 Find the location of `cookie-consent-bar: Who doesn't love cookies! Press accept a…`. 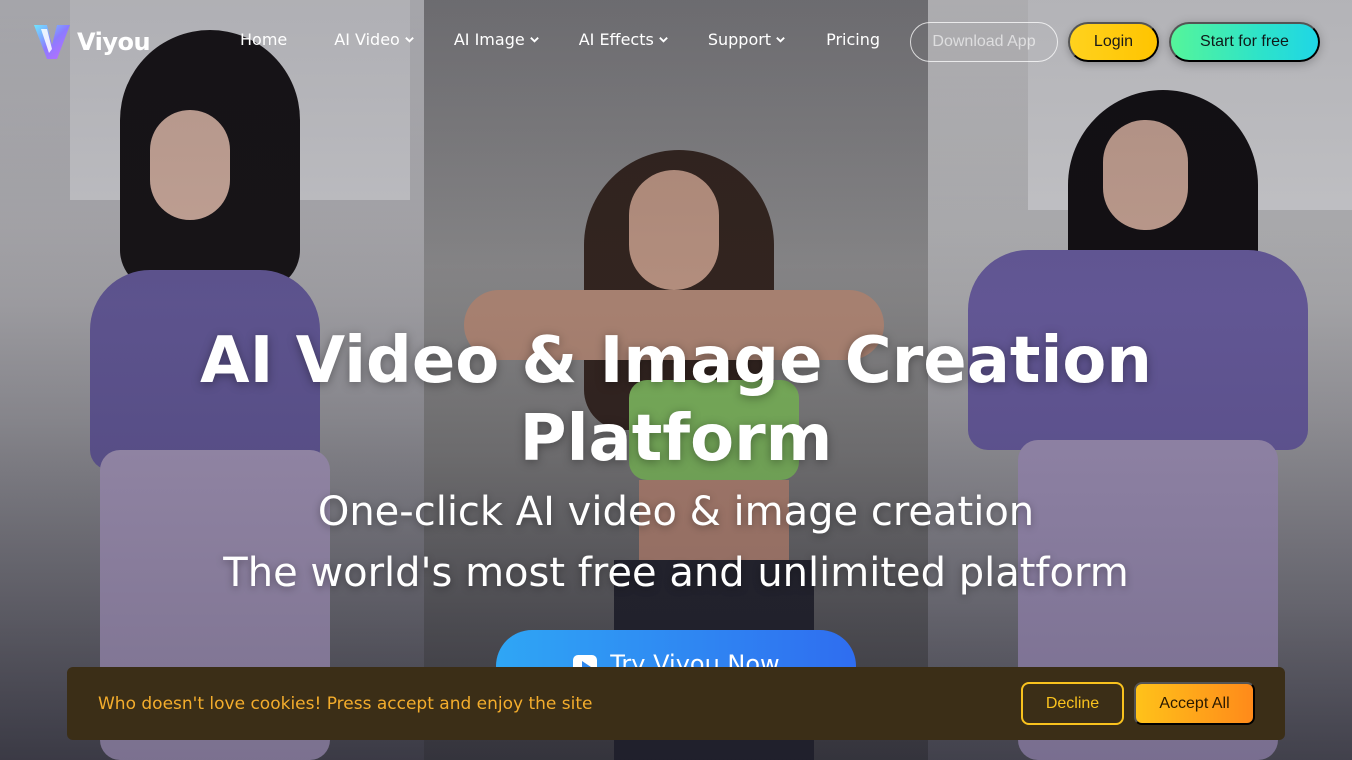

cookie-consent-bar: Who doesn't love cookies! Press accept a… is located at coordinates (676, 703).